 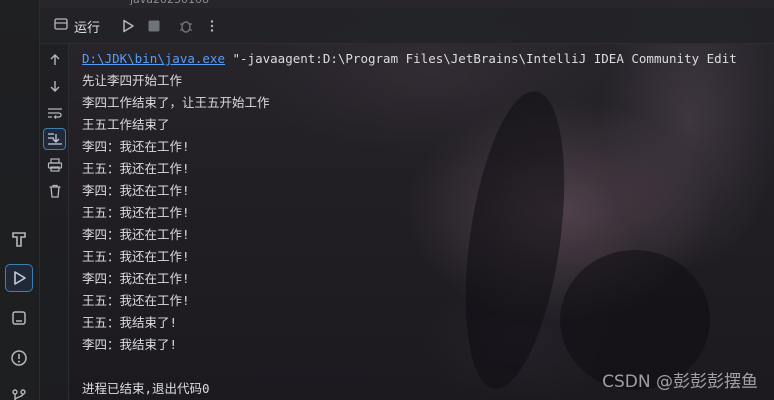 What do you see at coordinates (54, 86) in the screenshot?
I see `down-arrow-icon` at bounding box center [54, 86].